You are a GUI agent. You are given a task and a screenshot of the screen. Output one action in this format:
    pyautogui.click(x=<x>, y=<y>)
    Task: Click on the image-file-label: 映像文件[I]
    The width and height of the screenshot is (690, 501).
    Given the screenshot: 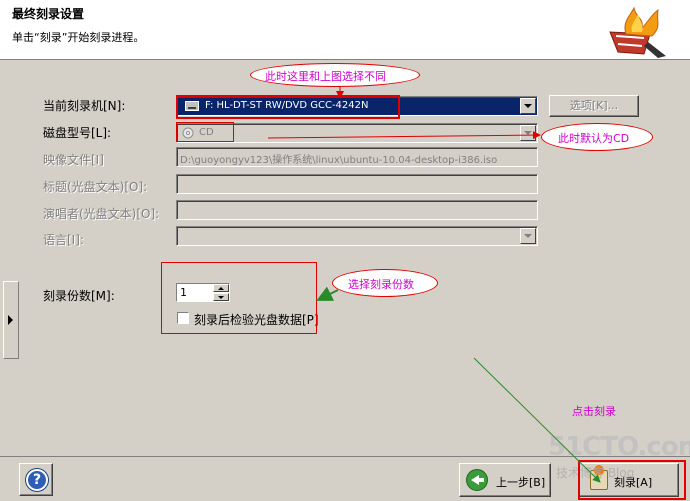 What is the action you would take?
    pyautogui.click(x=73, y=160)
    